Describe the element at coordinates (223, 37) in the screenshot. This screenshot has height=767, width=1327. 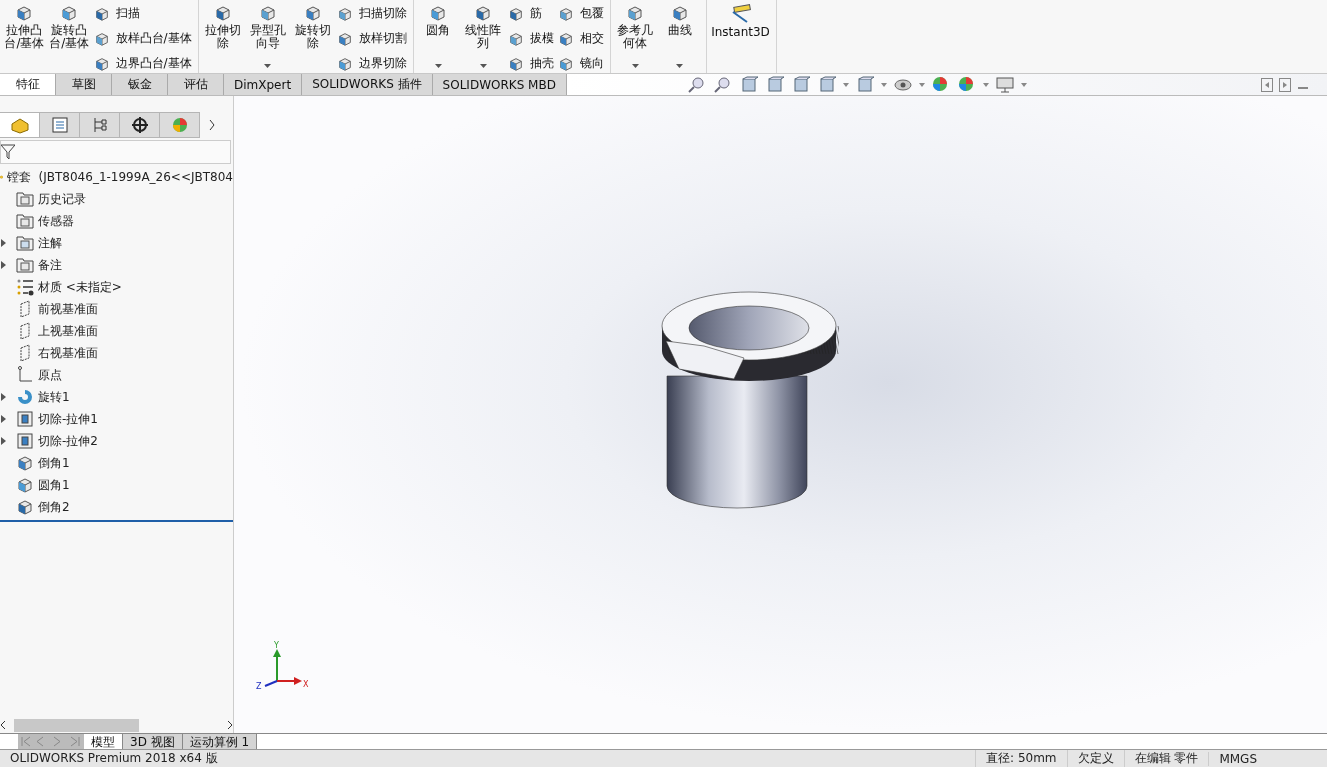
I see `ribbon-button: 拉伸切除` at that location.